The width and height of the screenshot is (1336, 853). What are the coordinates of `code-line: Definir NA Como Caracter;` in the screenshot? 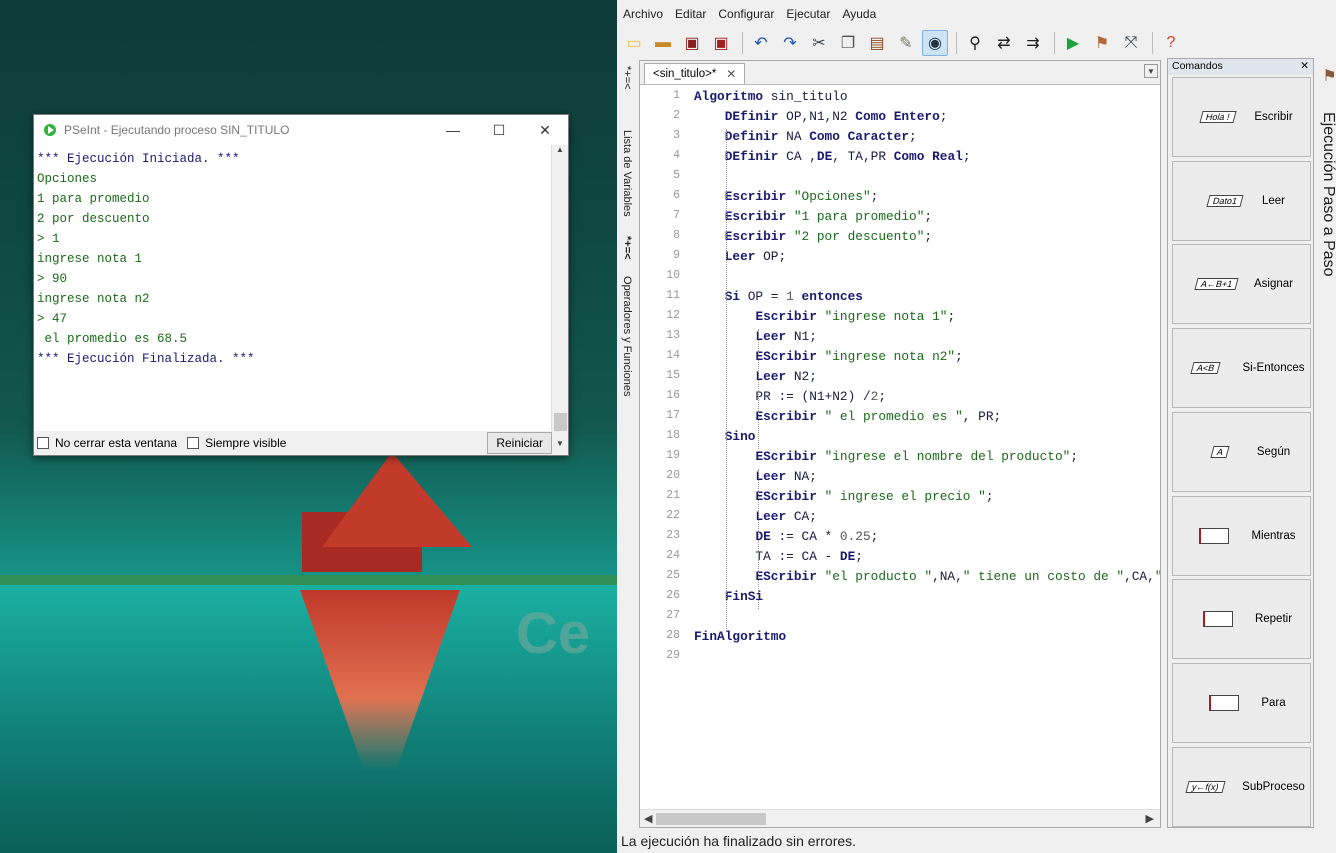 It's located at (805, 136).